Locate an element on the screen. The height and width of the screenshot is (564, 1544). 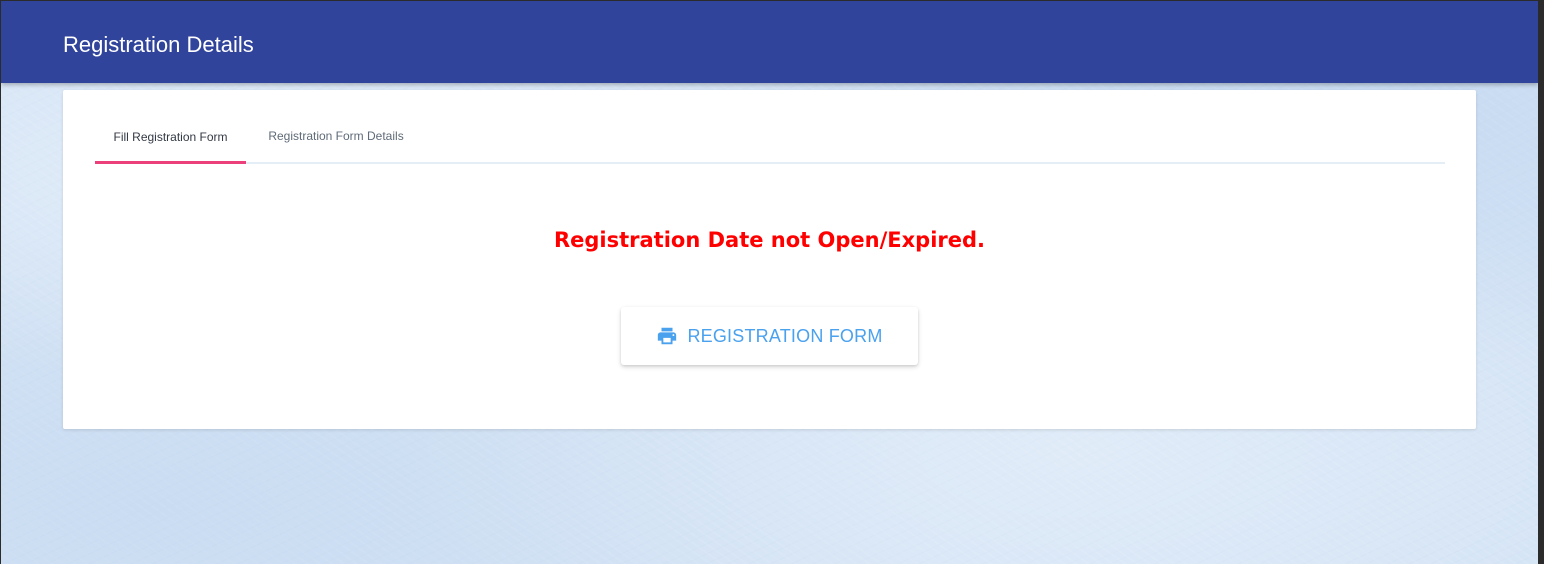
registration-form-button: REGISTRATION FORM is located at coordinates (769, 336).